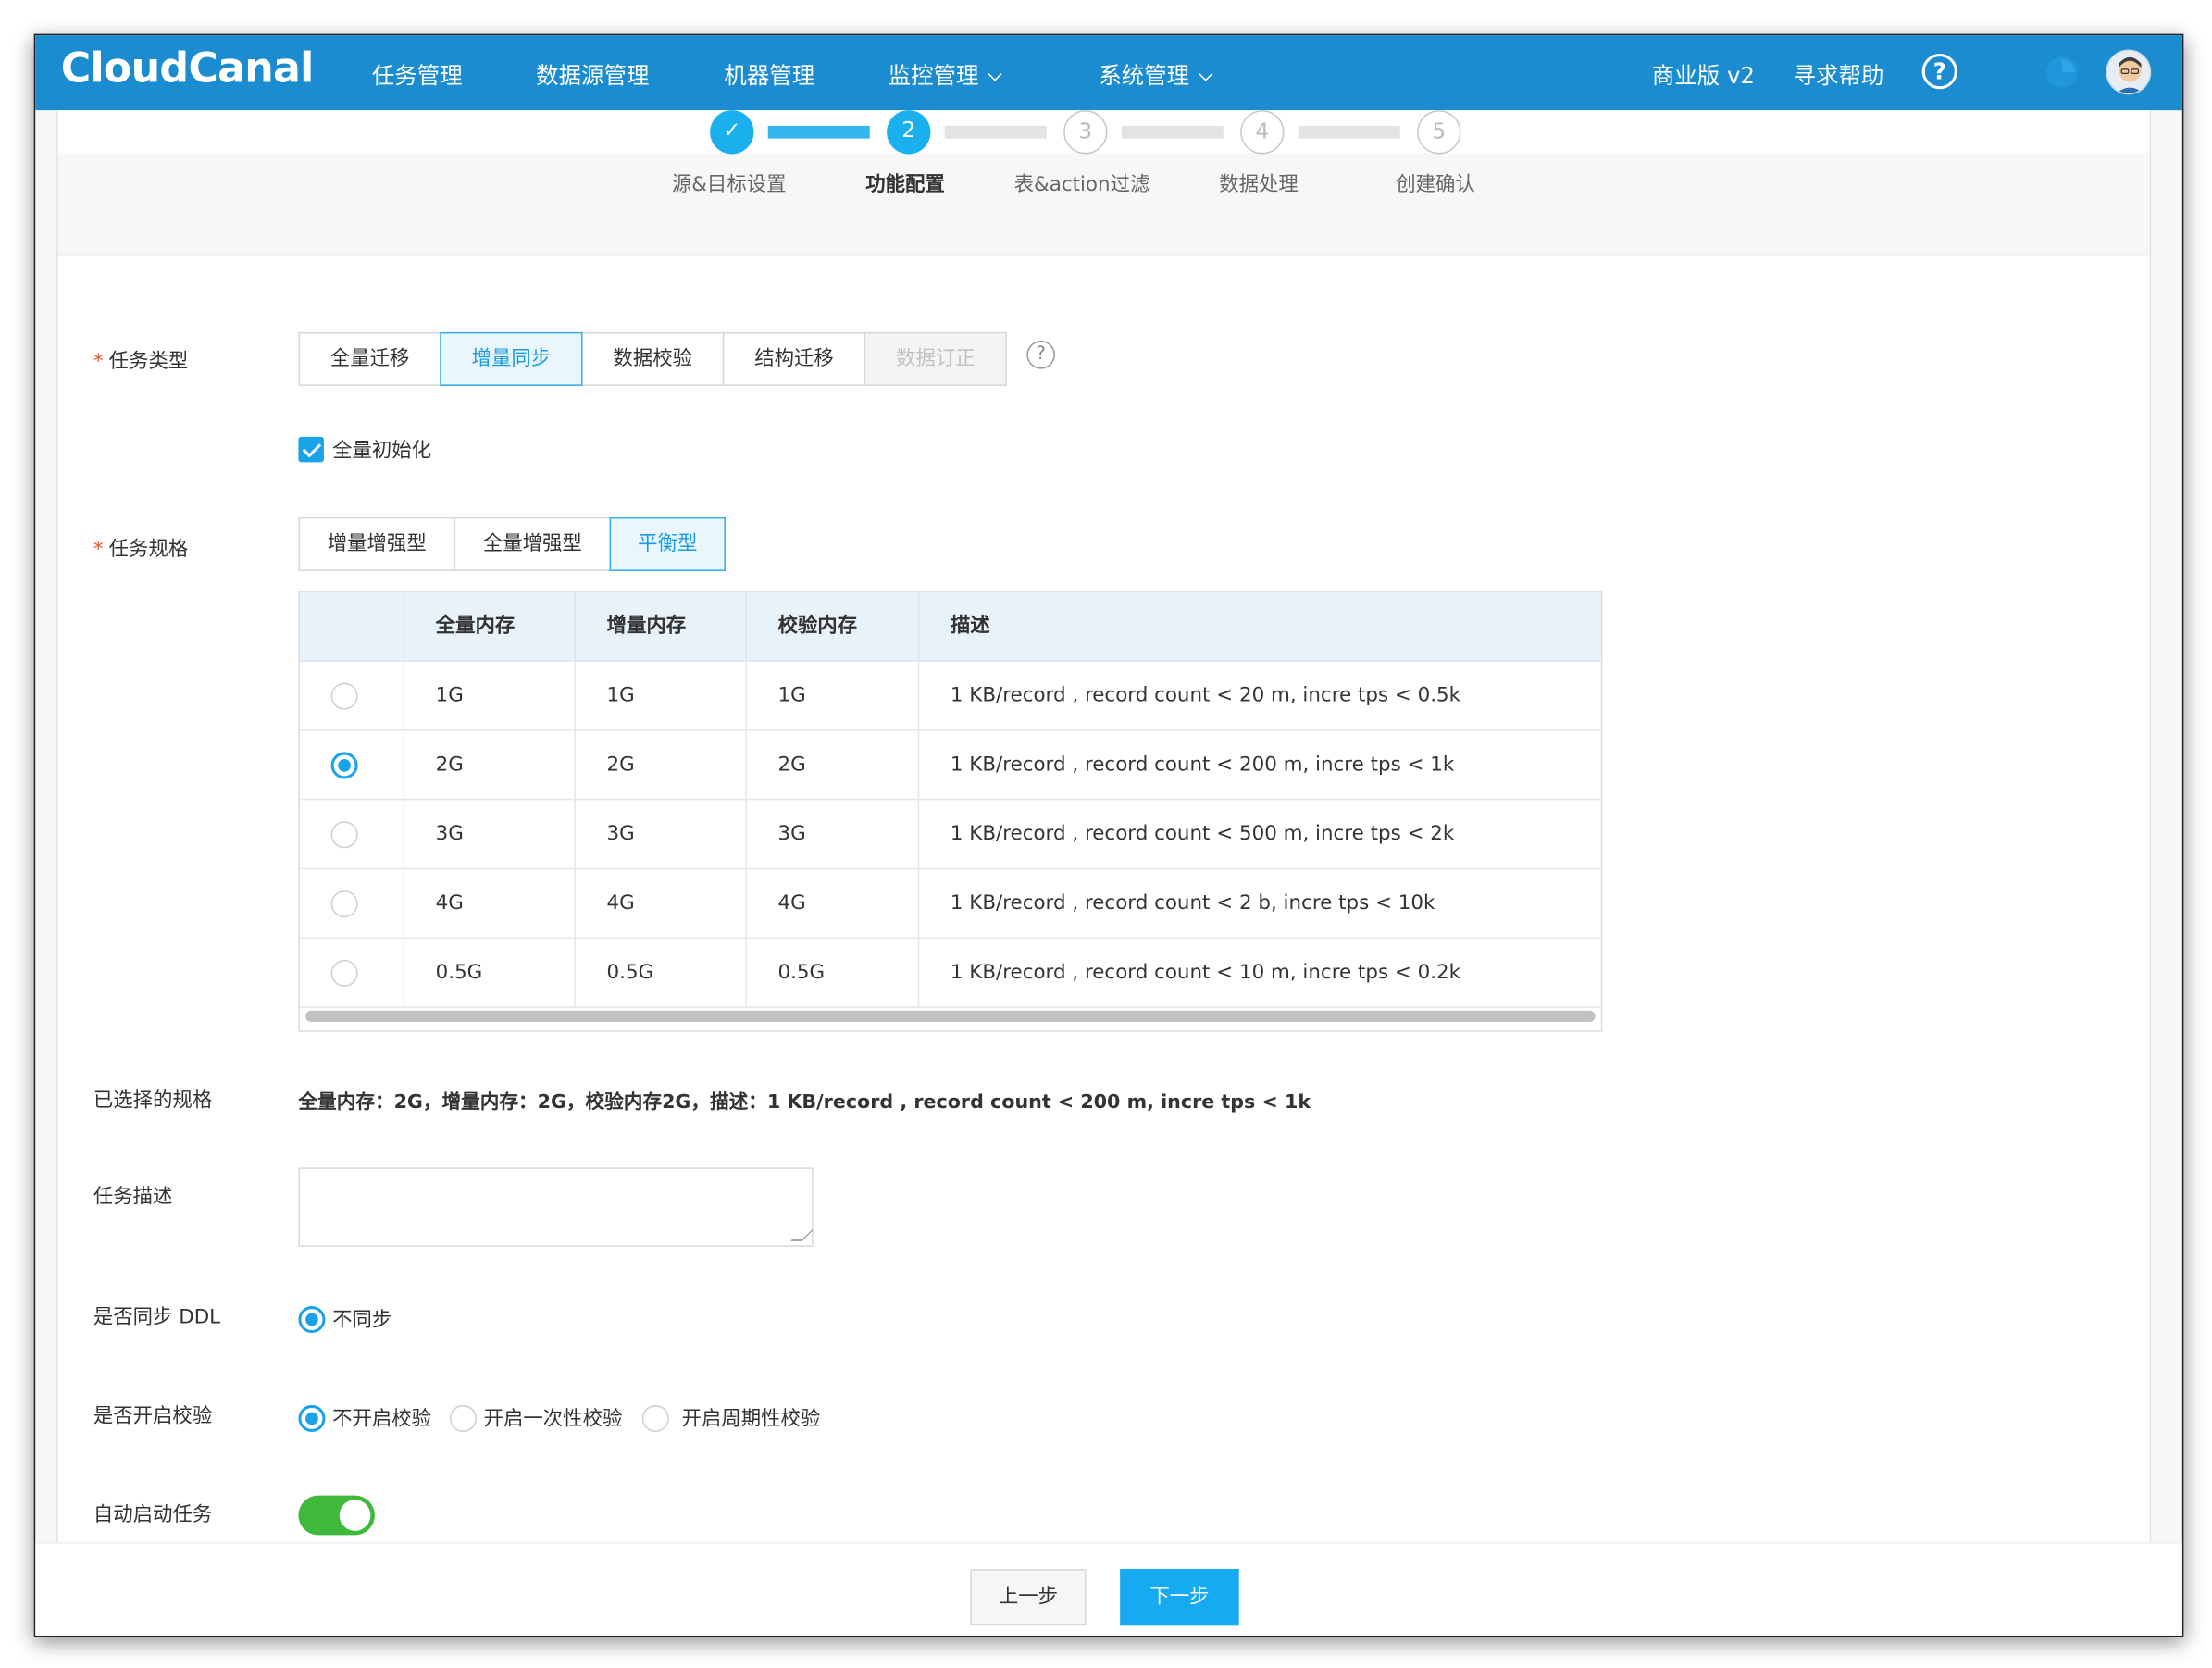  I want to click on avatar-face-icon, so click(2129, 72).